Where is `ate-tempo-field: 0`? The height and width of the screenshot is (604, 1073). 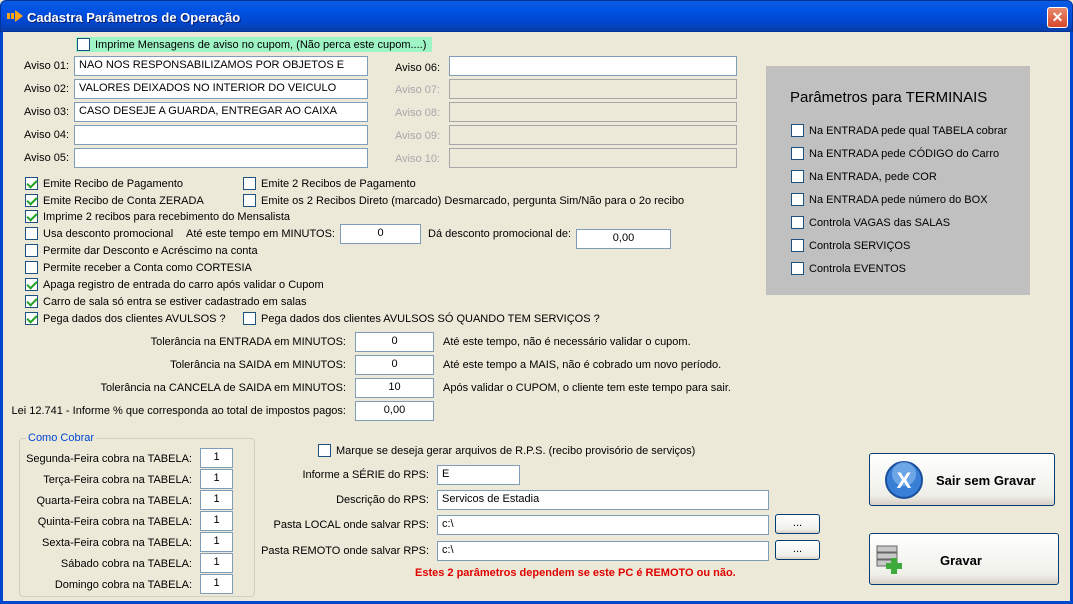 ate-tempo-field: 0 is located at coordinates (380, 234).